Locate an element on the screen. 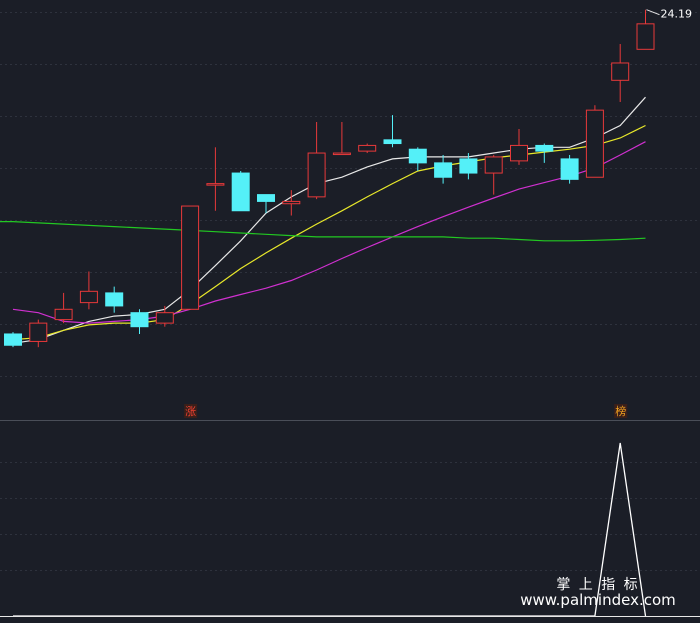 This screenshot has height=623, width=700. badge-text-0: 涨 is located at coordinates (190, 411).